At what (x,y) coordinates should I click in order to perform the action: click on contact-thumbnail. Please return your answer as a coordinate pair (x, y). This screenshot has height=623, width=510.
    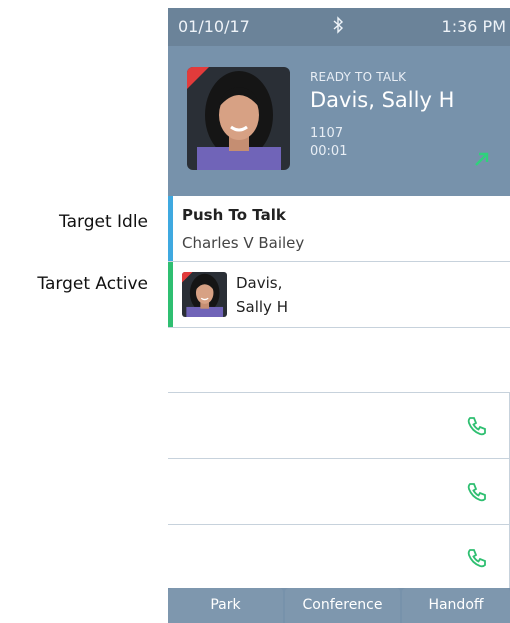
    Looking at the image, I should click on (204, 294).